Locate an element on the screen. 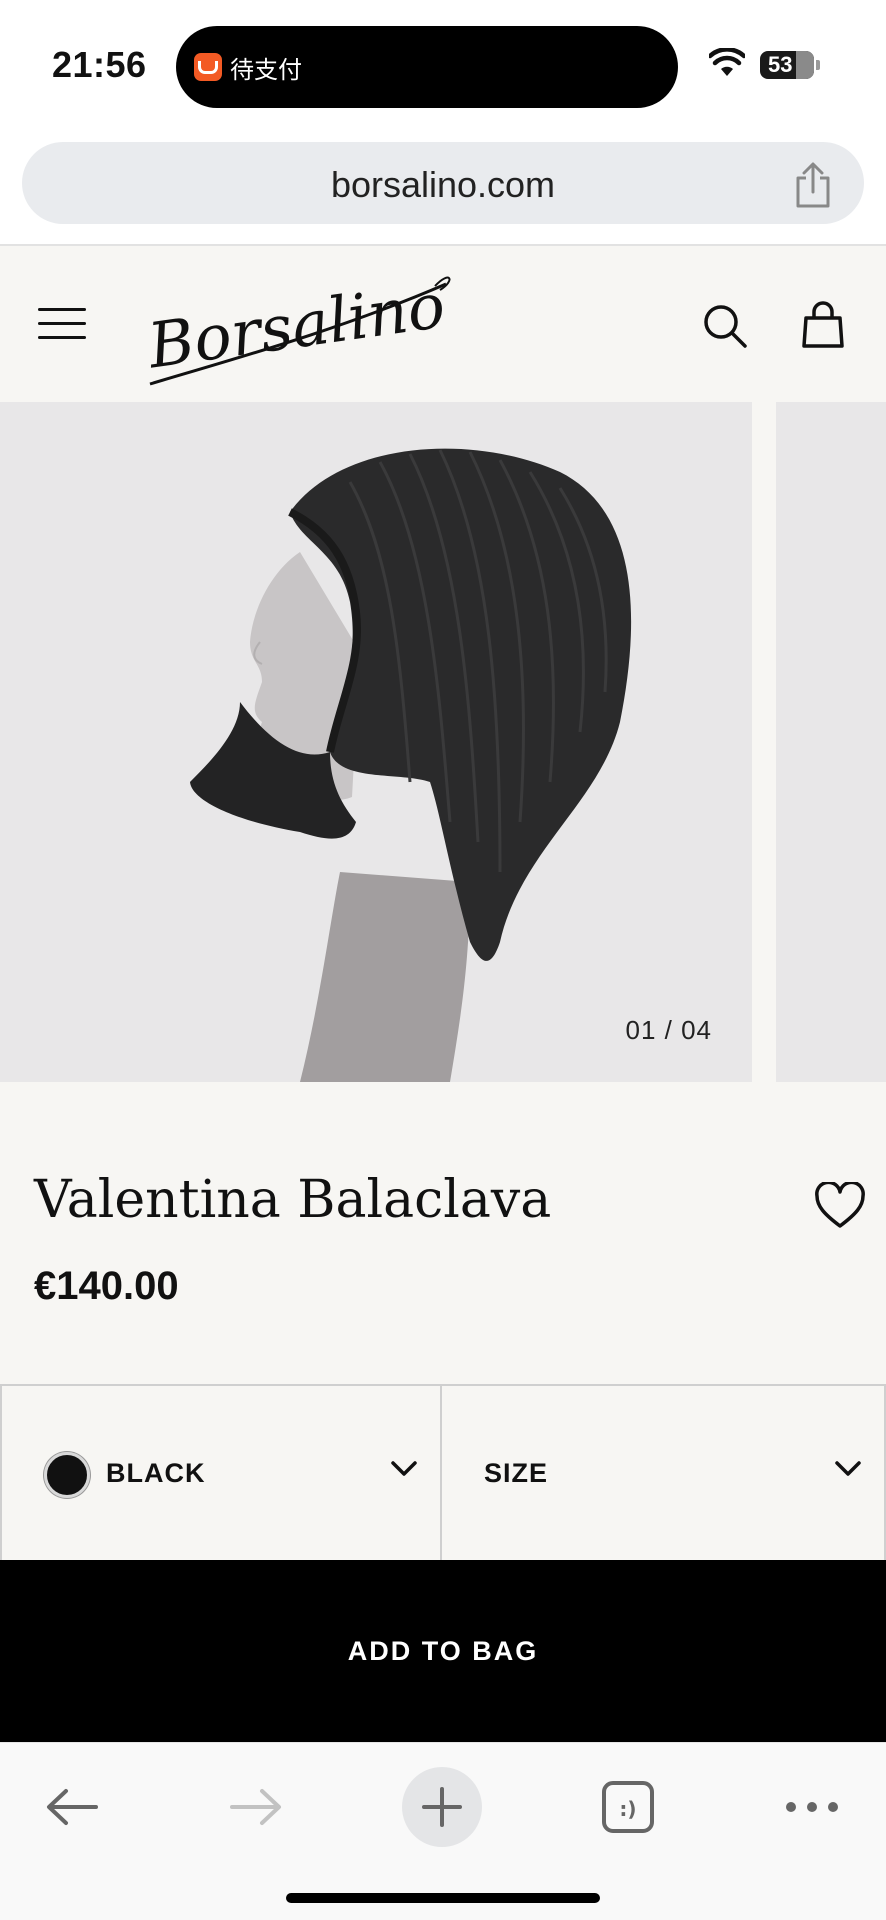  plus-icon is located at coordinates (442, 1807).